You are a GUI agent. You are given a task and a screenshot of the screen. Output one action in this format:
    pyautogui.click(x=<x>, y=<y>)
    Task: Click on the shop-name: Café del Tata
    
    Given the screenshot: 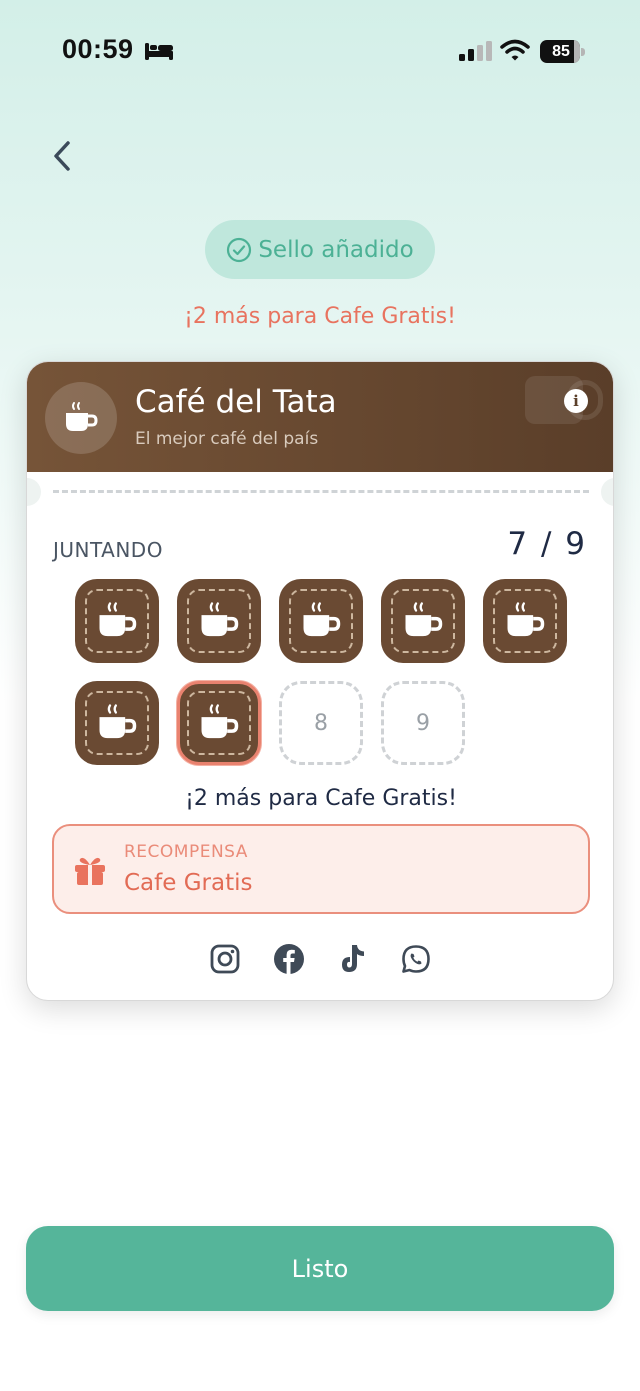 What is the action you would take?
    pyautogui.click(x=236, y=402)
    